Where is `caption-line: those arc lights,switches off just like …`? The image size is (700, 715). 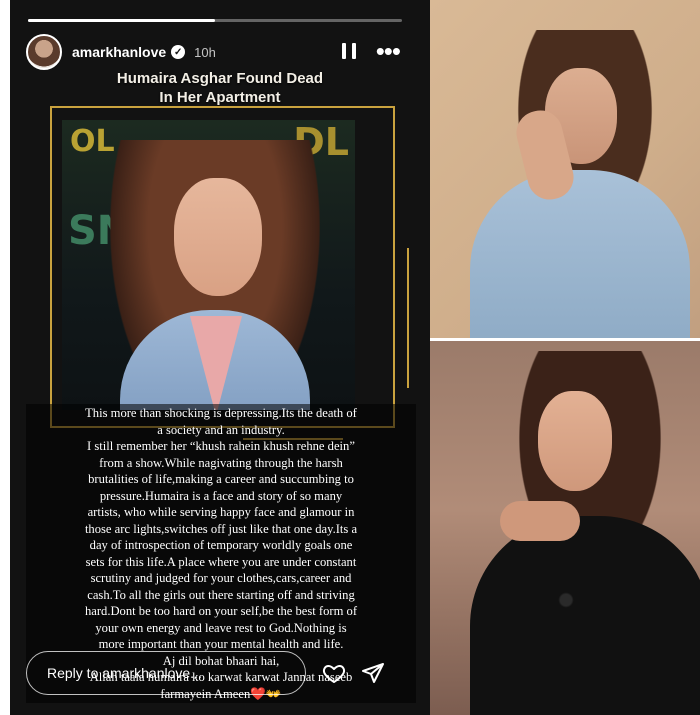
caption-line: those arc lights,switches off just like … is located at coordinates (221, 528).